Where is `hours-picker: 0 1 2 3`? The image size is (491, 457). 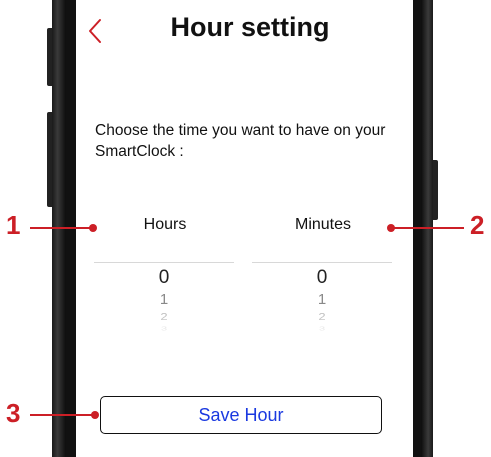 hours-picker: 0 1 2 3 is located at coordinates (164, 302).